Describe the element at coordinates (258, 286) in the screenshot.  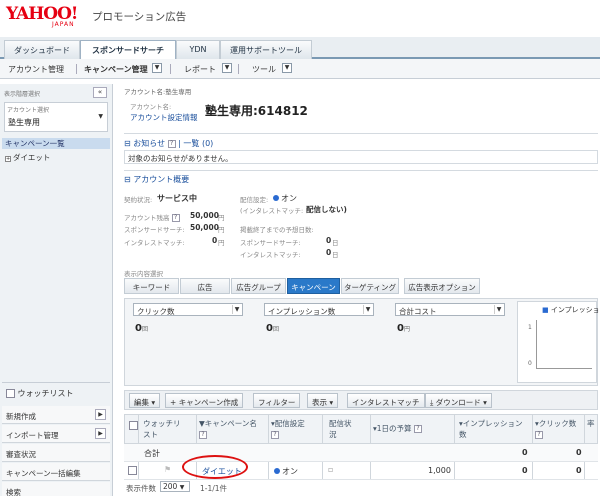
I see `tab-adgroup: 広告グループ` at that location.